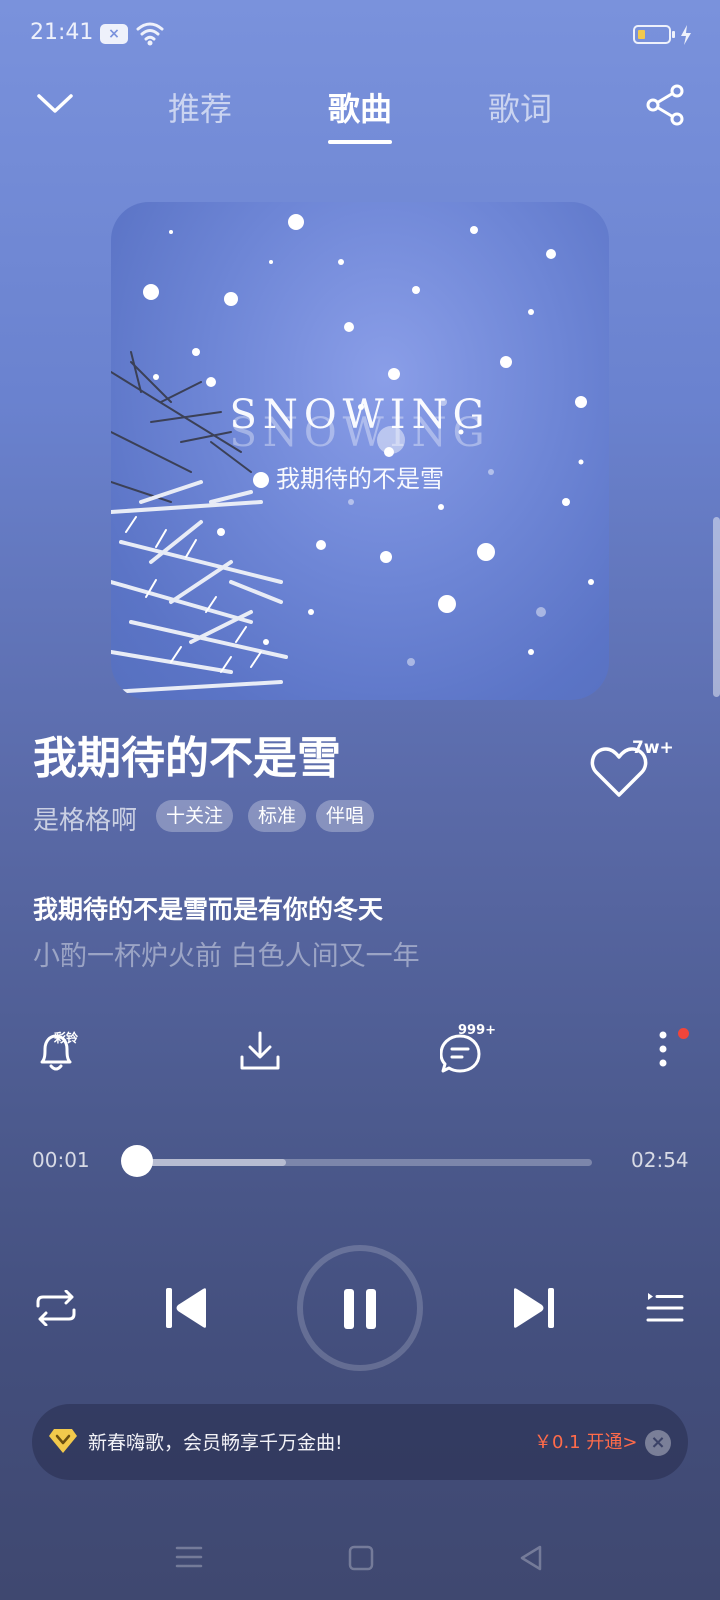 The width and height of the screenshot is (720, 1600). What do you see at coordinates (360, 1442) in the screenshot?
I see `vip-promo-banner: 新春嗨歌，会员畅享千万金曲! ￥0.1 开通> ×` at bounding box center [360, 1442].